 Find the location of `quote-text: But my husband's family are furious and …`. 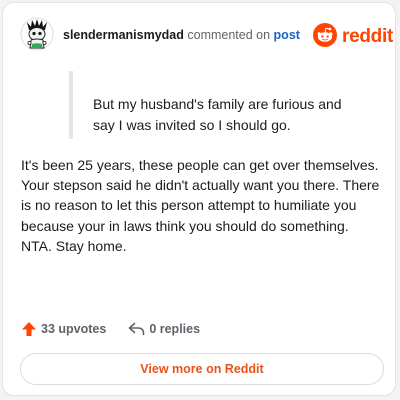

quote-text: But my husband's family are furious and … is located at coordinates (217, 114).